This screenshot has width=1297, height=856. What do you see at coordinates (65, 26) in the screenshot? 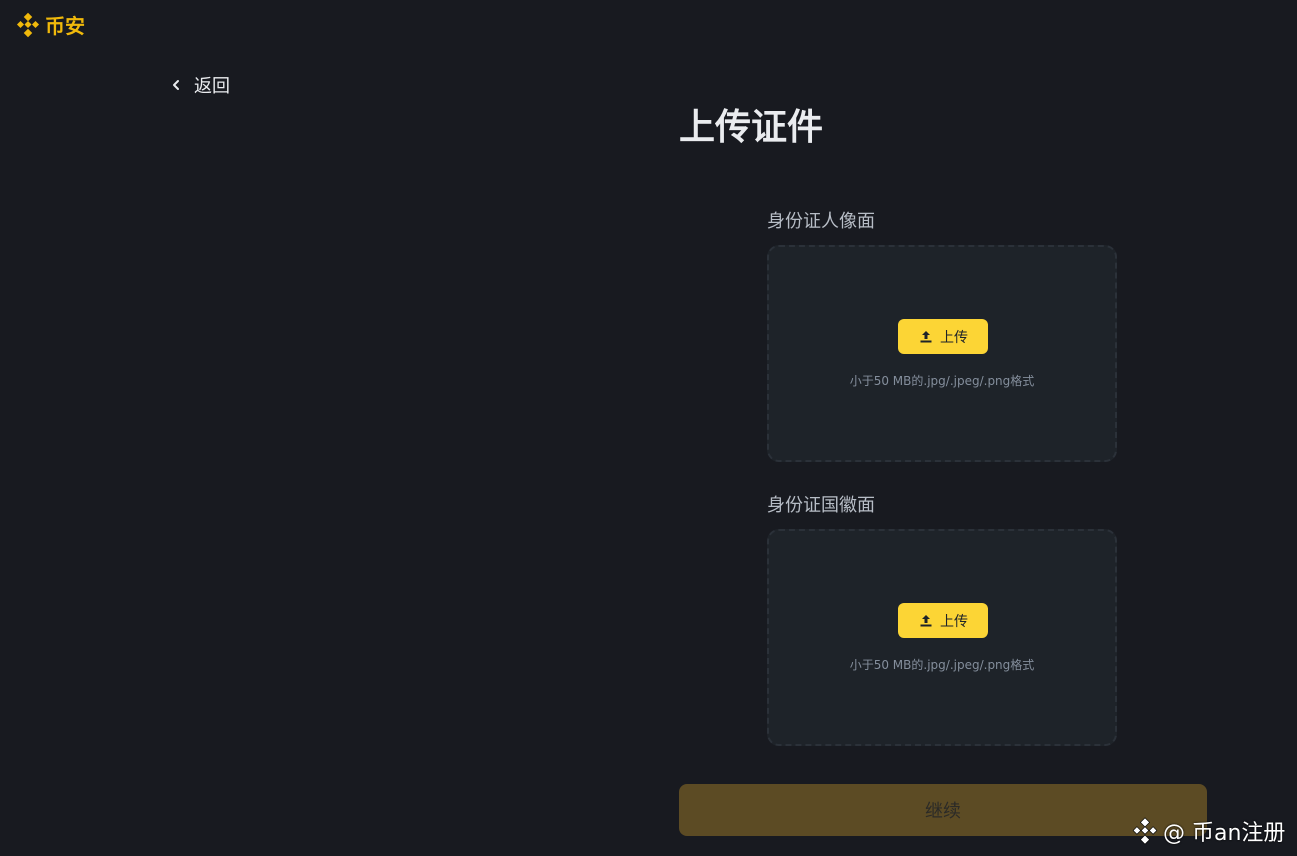
I see `logo-text: 币安` at bounding box center [65, 26].